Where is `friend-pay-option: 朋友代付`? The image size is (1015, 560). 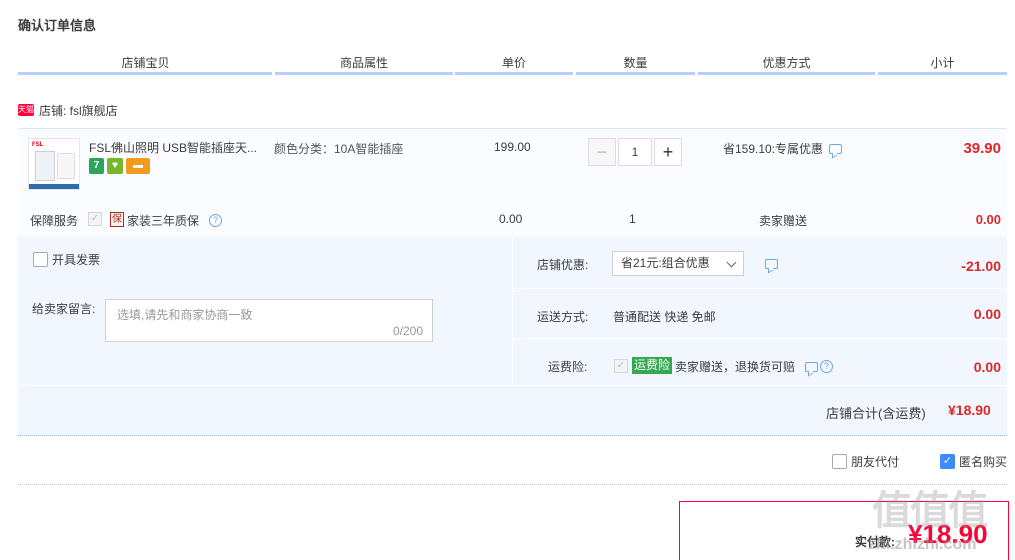
friend-pay-option: 朋友代付 is located at coordinates (865, 461).